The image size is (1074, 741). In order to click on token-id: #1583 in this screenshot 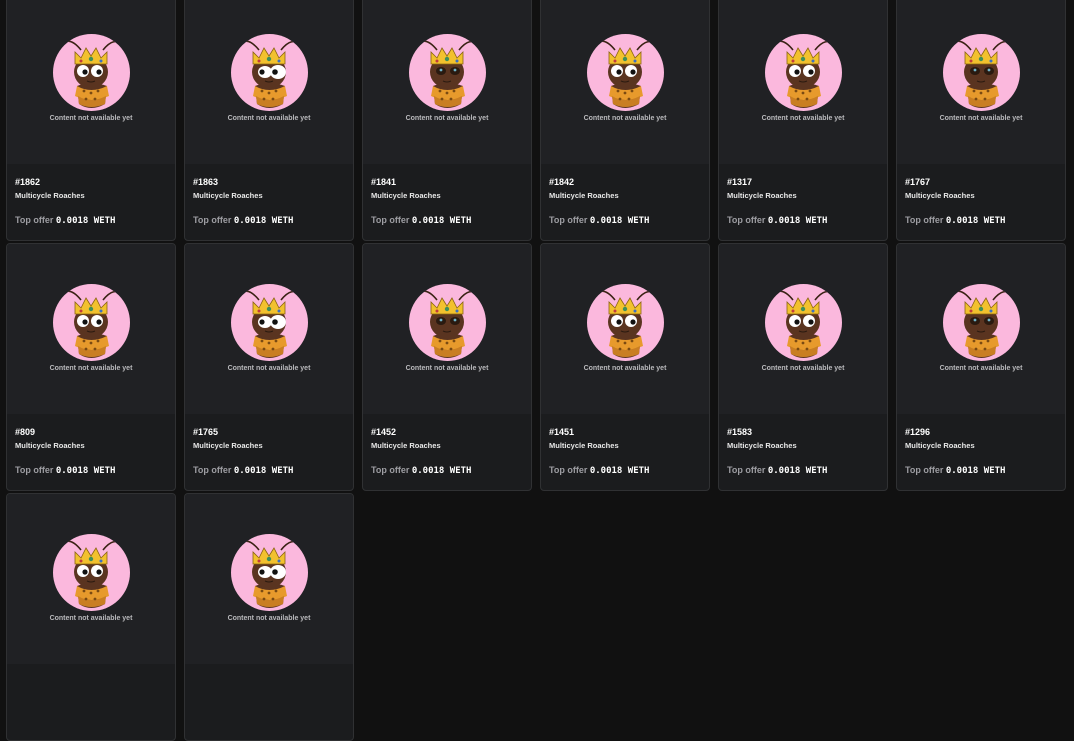, I will do `click(740, 432)`.